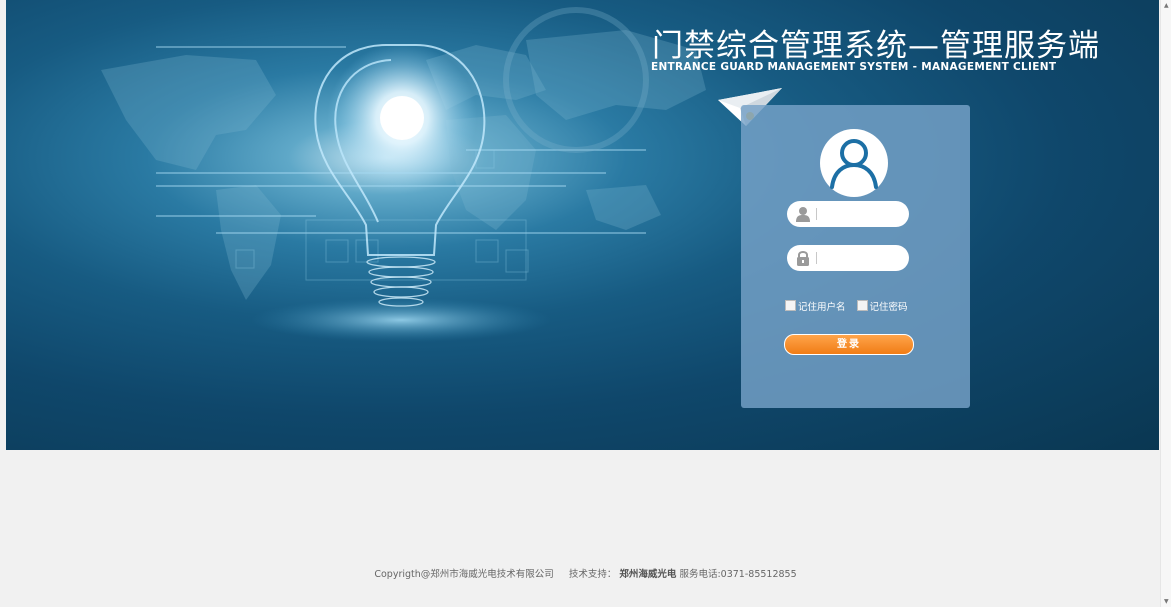 The height and width of the screenshot is (607, 1171). I want to click on user-icon, so click(803, 214).